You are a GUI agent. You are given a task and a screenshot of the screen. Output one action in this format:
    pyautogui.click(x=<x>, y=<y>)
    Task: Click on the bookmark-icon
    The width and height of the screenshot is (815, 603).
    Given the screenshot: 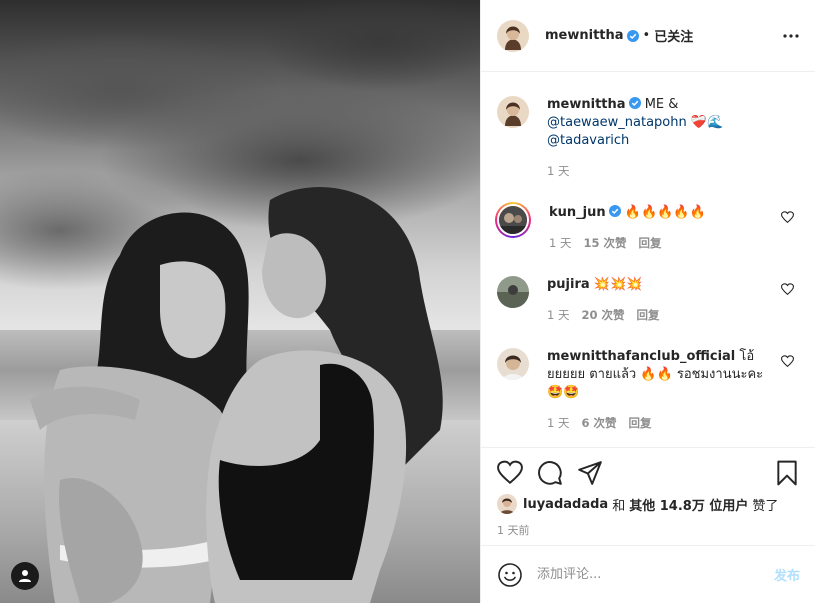 What is the action you would take?
    pyautogui.click(x=787, y=473)
    